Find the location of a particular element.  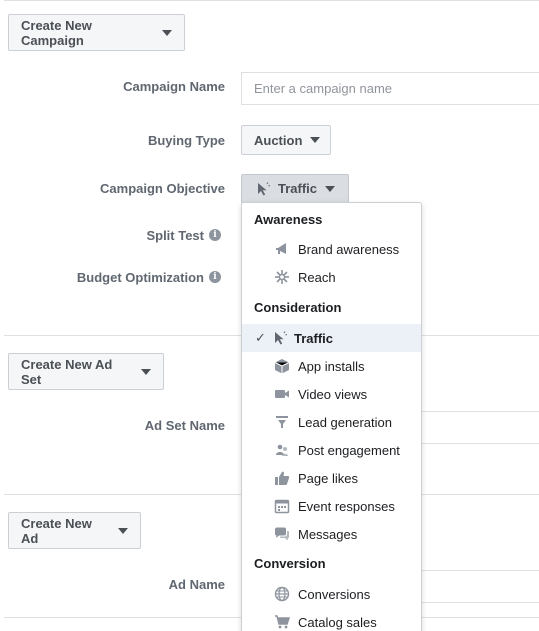

create-new-campaign-button: Create New Campaign is located at coordinates (96, 32).